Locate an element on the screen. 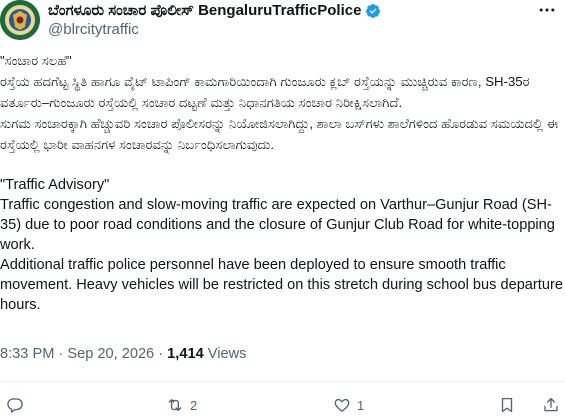  reply-button is located at coordinates (18, 405).